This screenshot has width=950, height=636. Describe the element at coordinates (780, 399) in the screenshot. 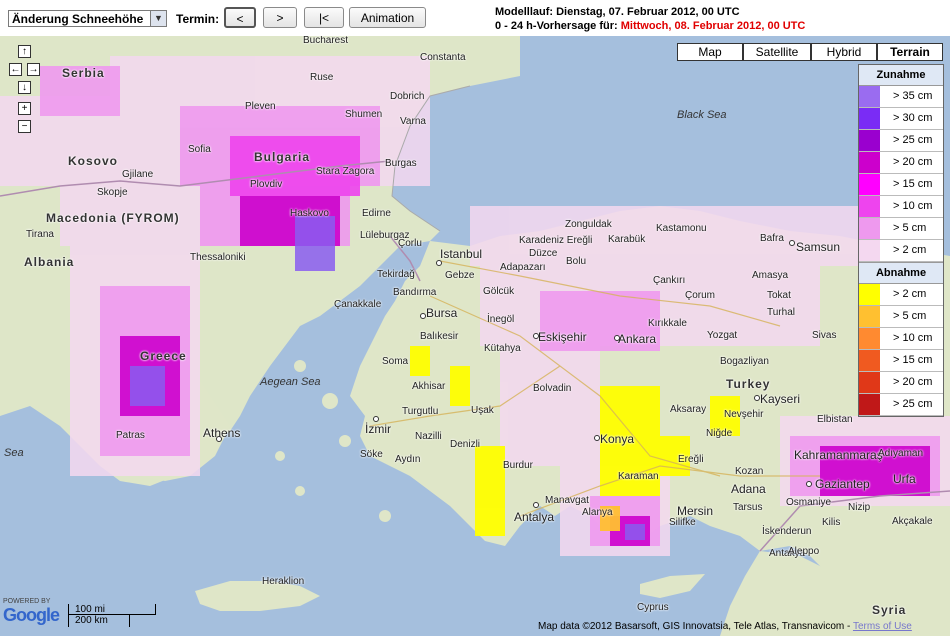

I see `city-label: Kayseri` at that location.